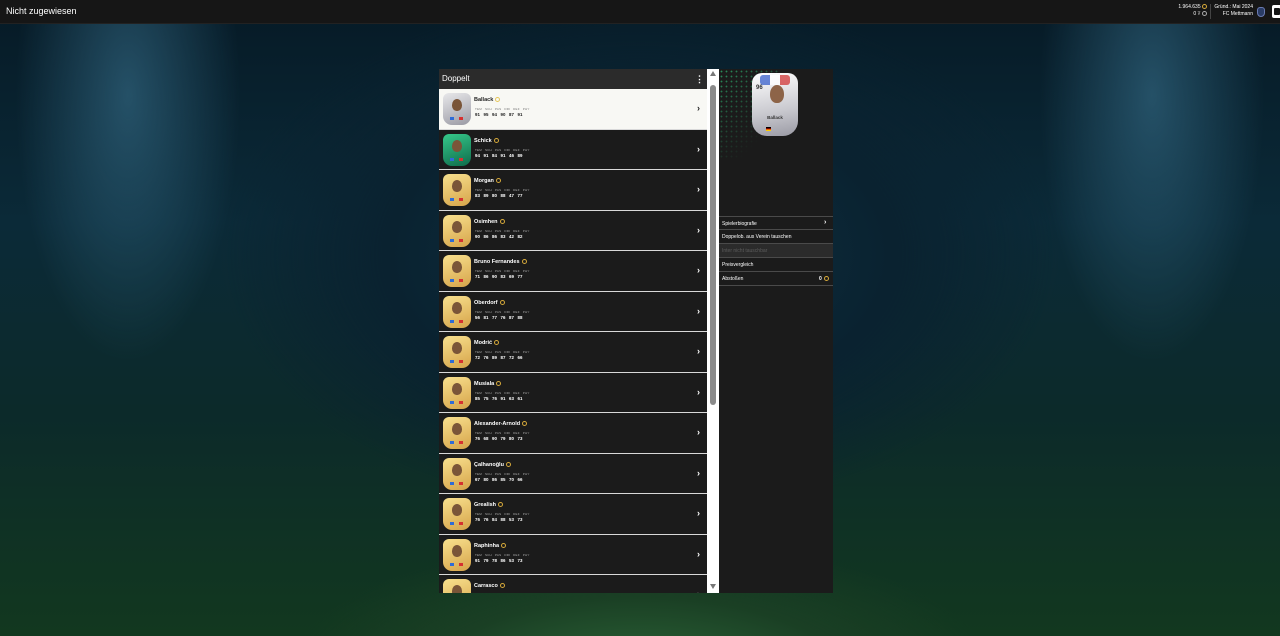  What do you see at coordinates (489, 222) in the screenshot?
I see `player-name: Osimhen` at bounding box center [489, 222].